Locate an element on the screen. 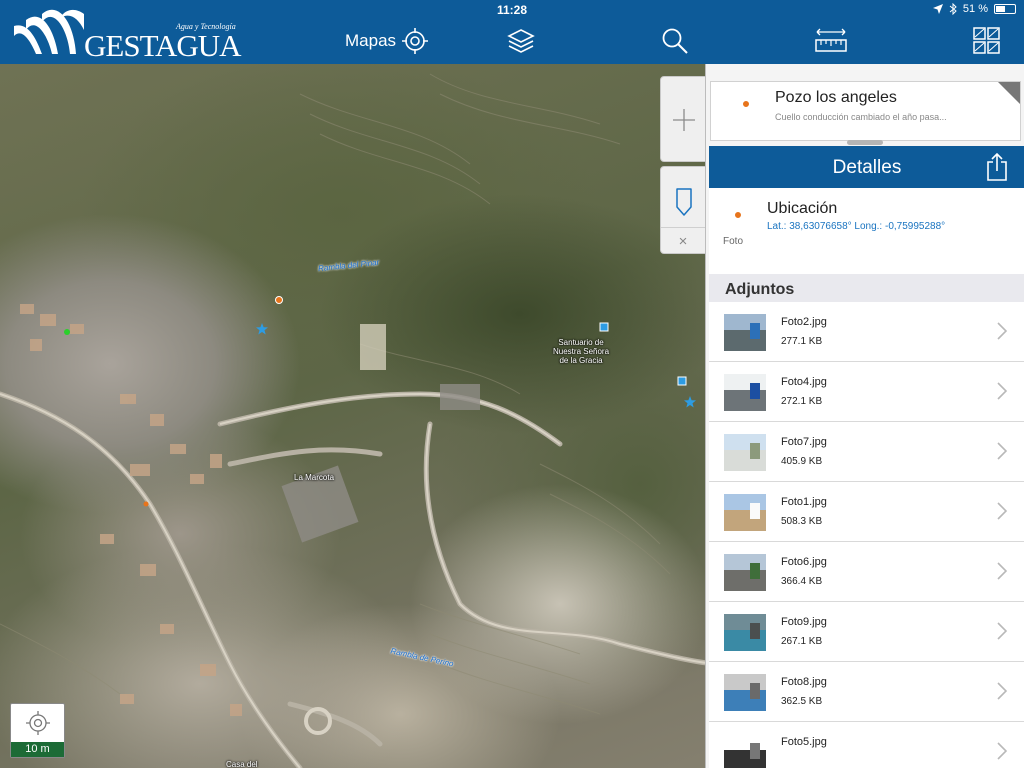  attachment-row: Foto8.jpg 362.5 KB is located at coordinates (866, 692).